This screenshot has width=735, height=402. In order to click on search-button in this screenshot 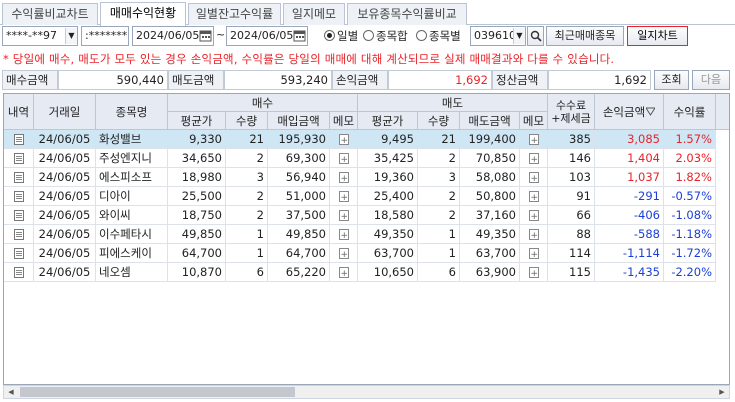, I will do `click(535, 36)`.